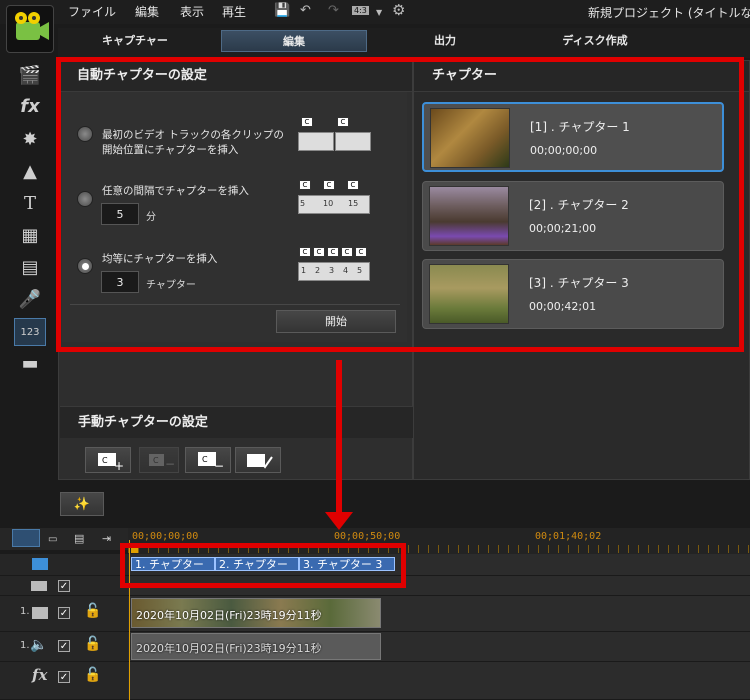 The height and width of the screenshot is (700, 750). I want to click on tab-edit: 編集, so click(294, 41).